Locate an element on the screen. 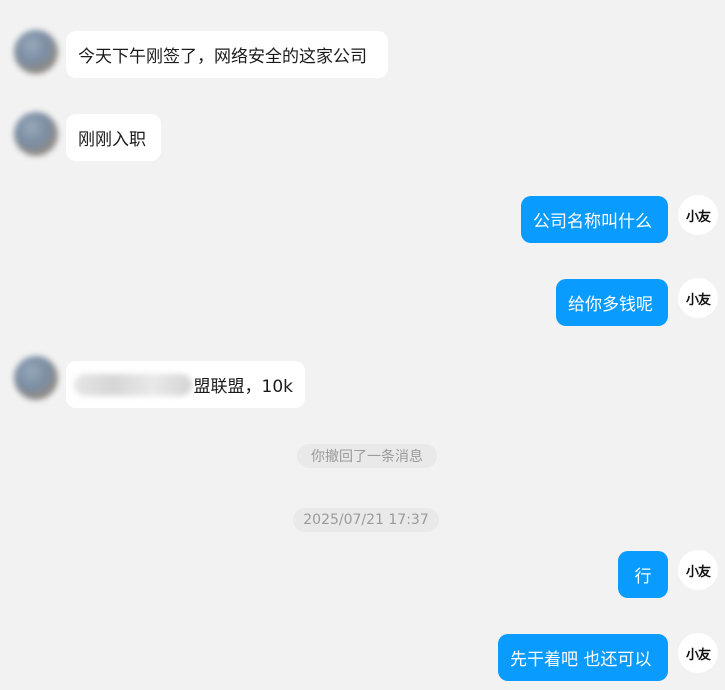  message-bubble-incoming: 盟联盟，10k is located at coordinates (185, 384).